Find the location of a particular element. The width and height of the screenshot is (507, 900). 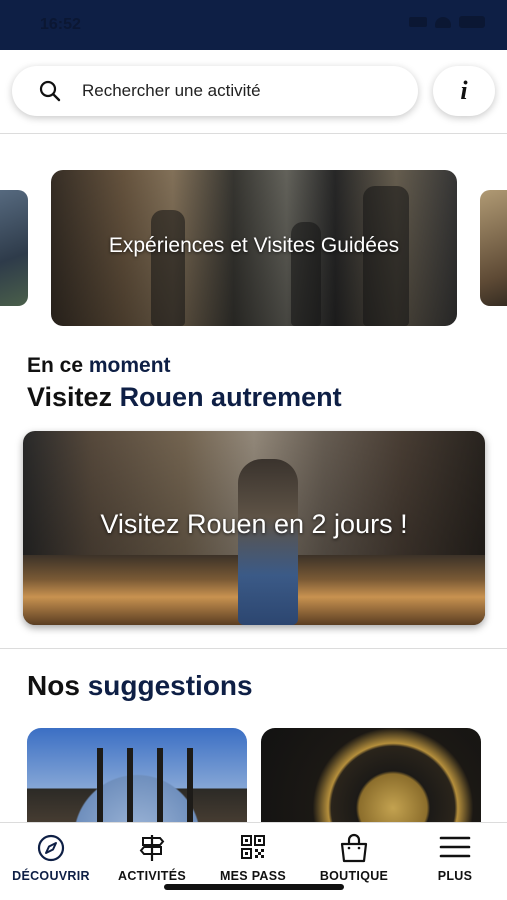

nav-label: PLUS is located at coordinates (455, 876).